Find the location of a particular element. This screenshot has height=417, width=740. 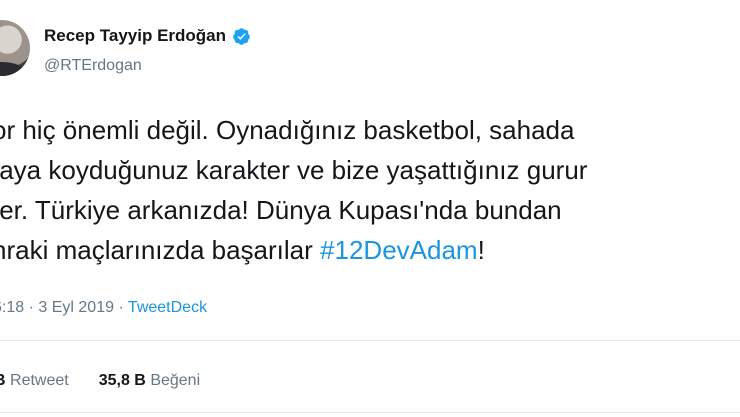

like-count: 35,8 B is located at coordinates (122, 380).